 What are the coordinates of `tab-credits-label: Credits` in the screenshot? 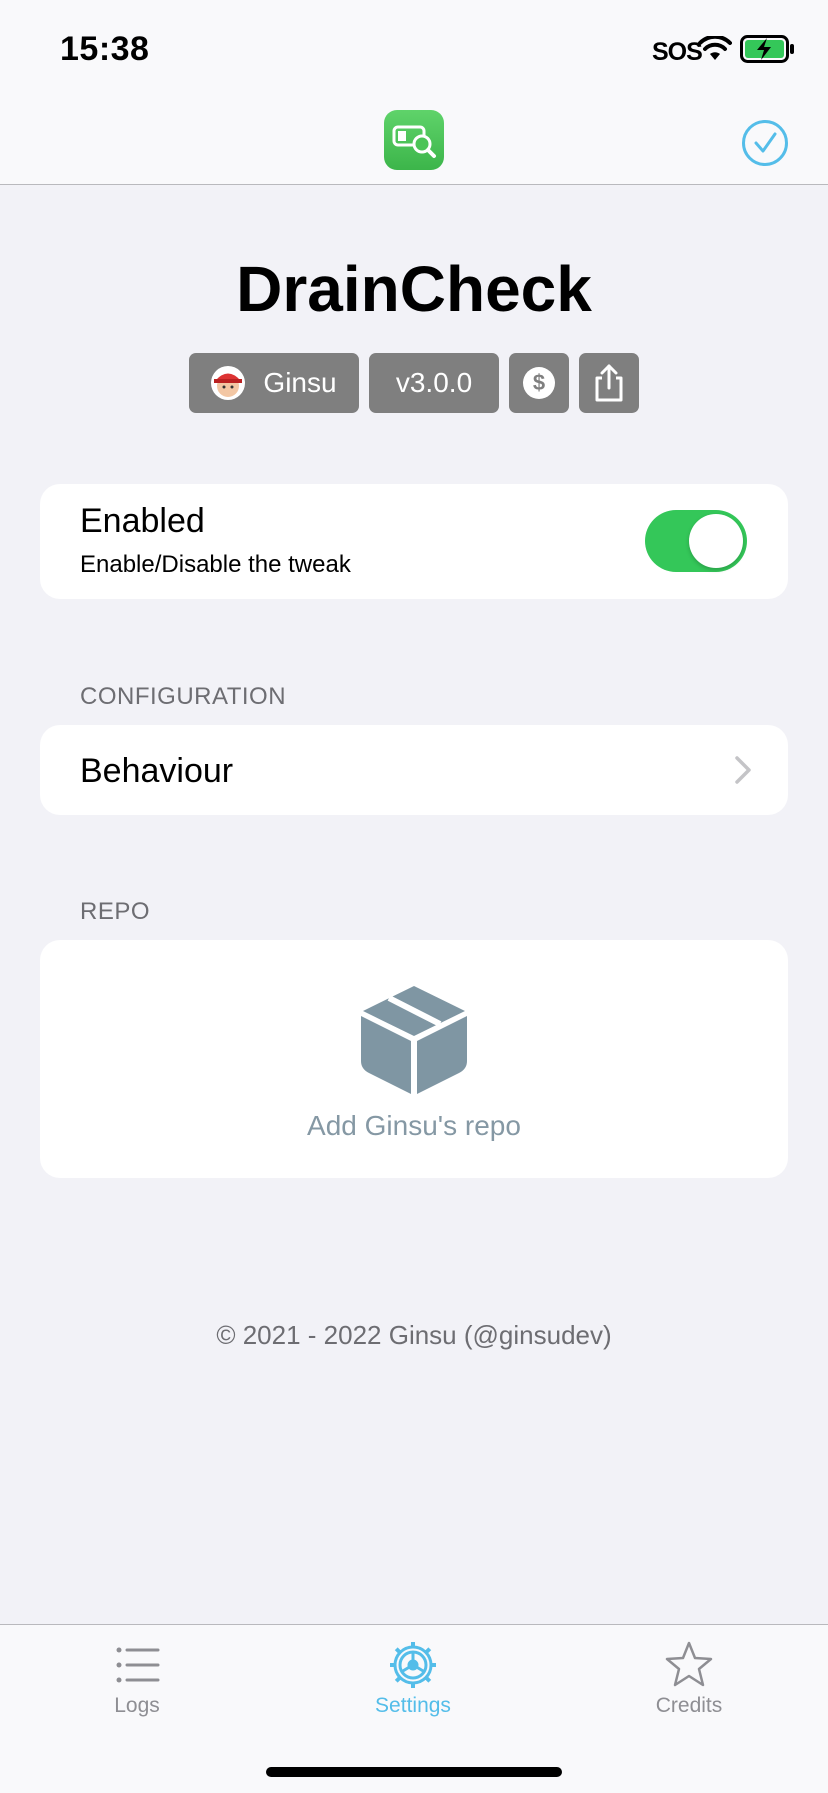 It's located at (689, 1705).